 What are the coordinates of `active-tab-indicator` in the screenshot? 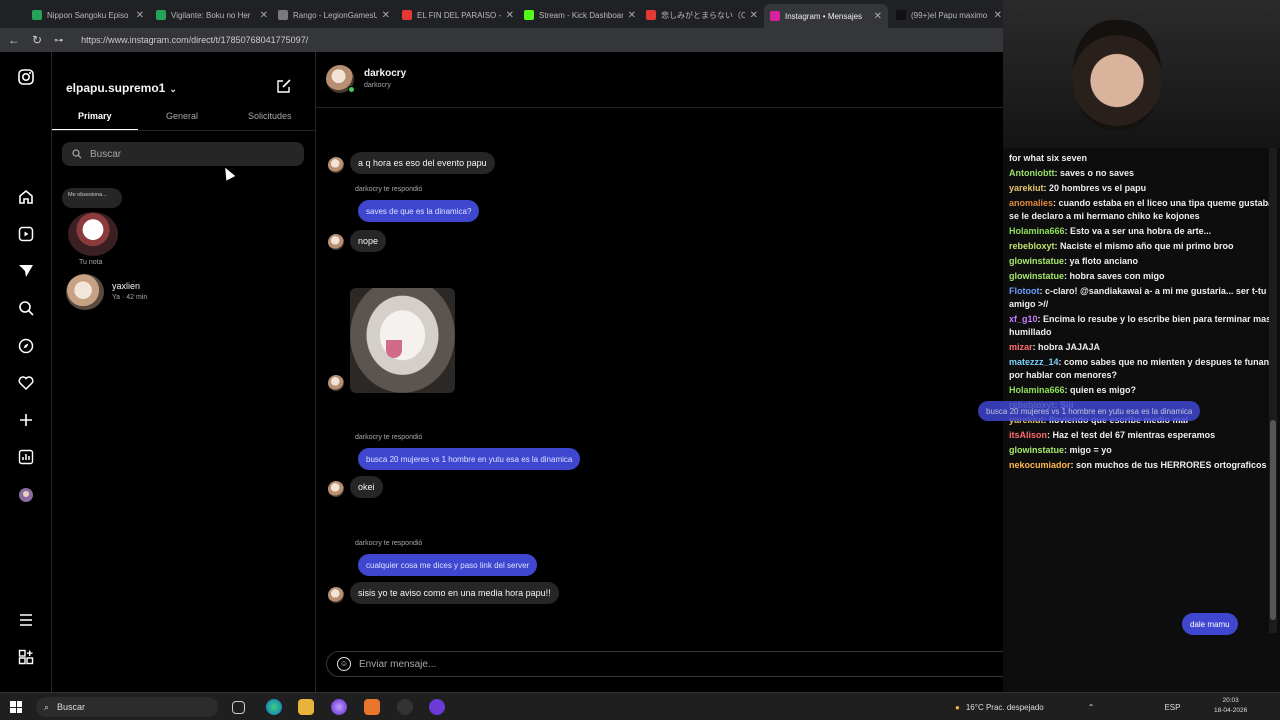 It's located at (95, 129).